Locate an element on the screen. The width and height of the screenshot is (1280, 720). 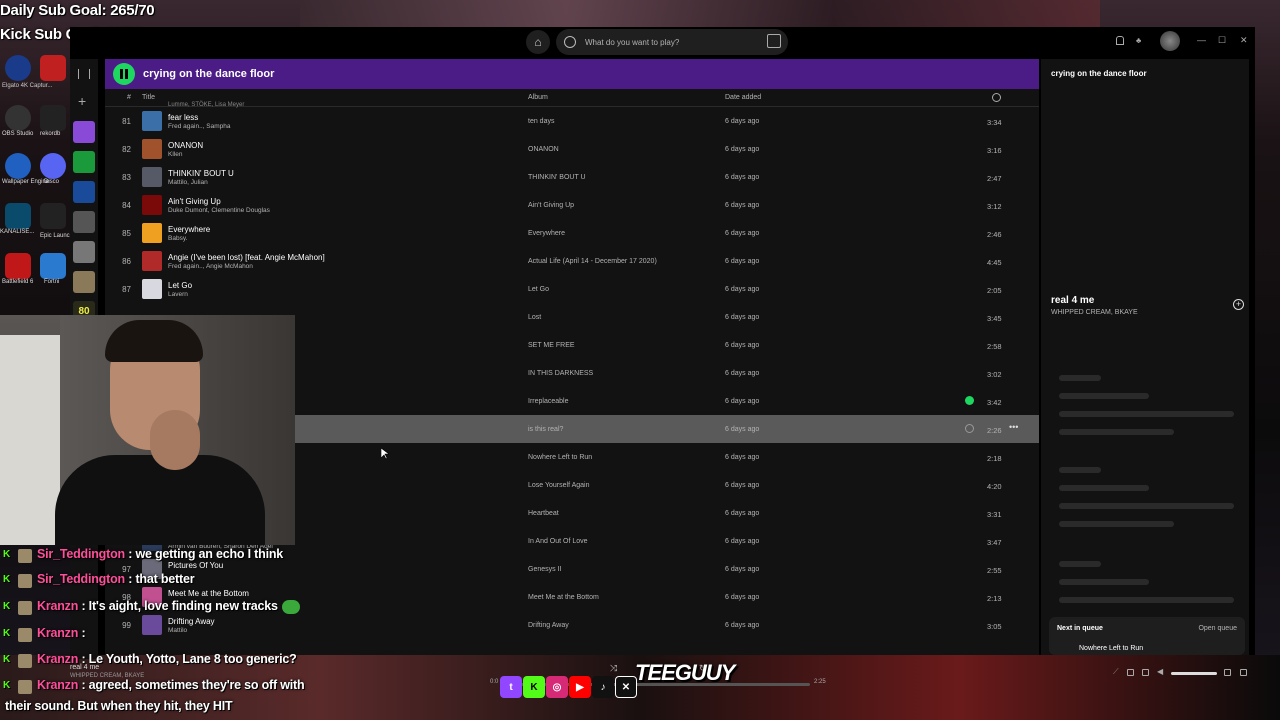
track-title: Let Go is located at coordinates (180, 285).